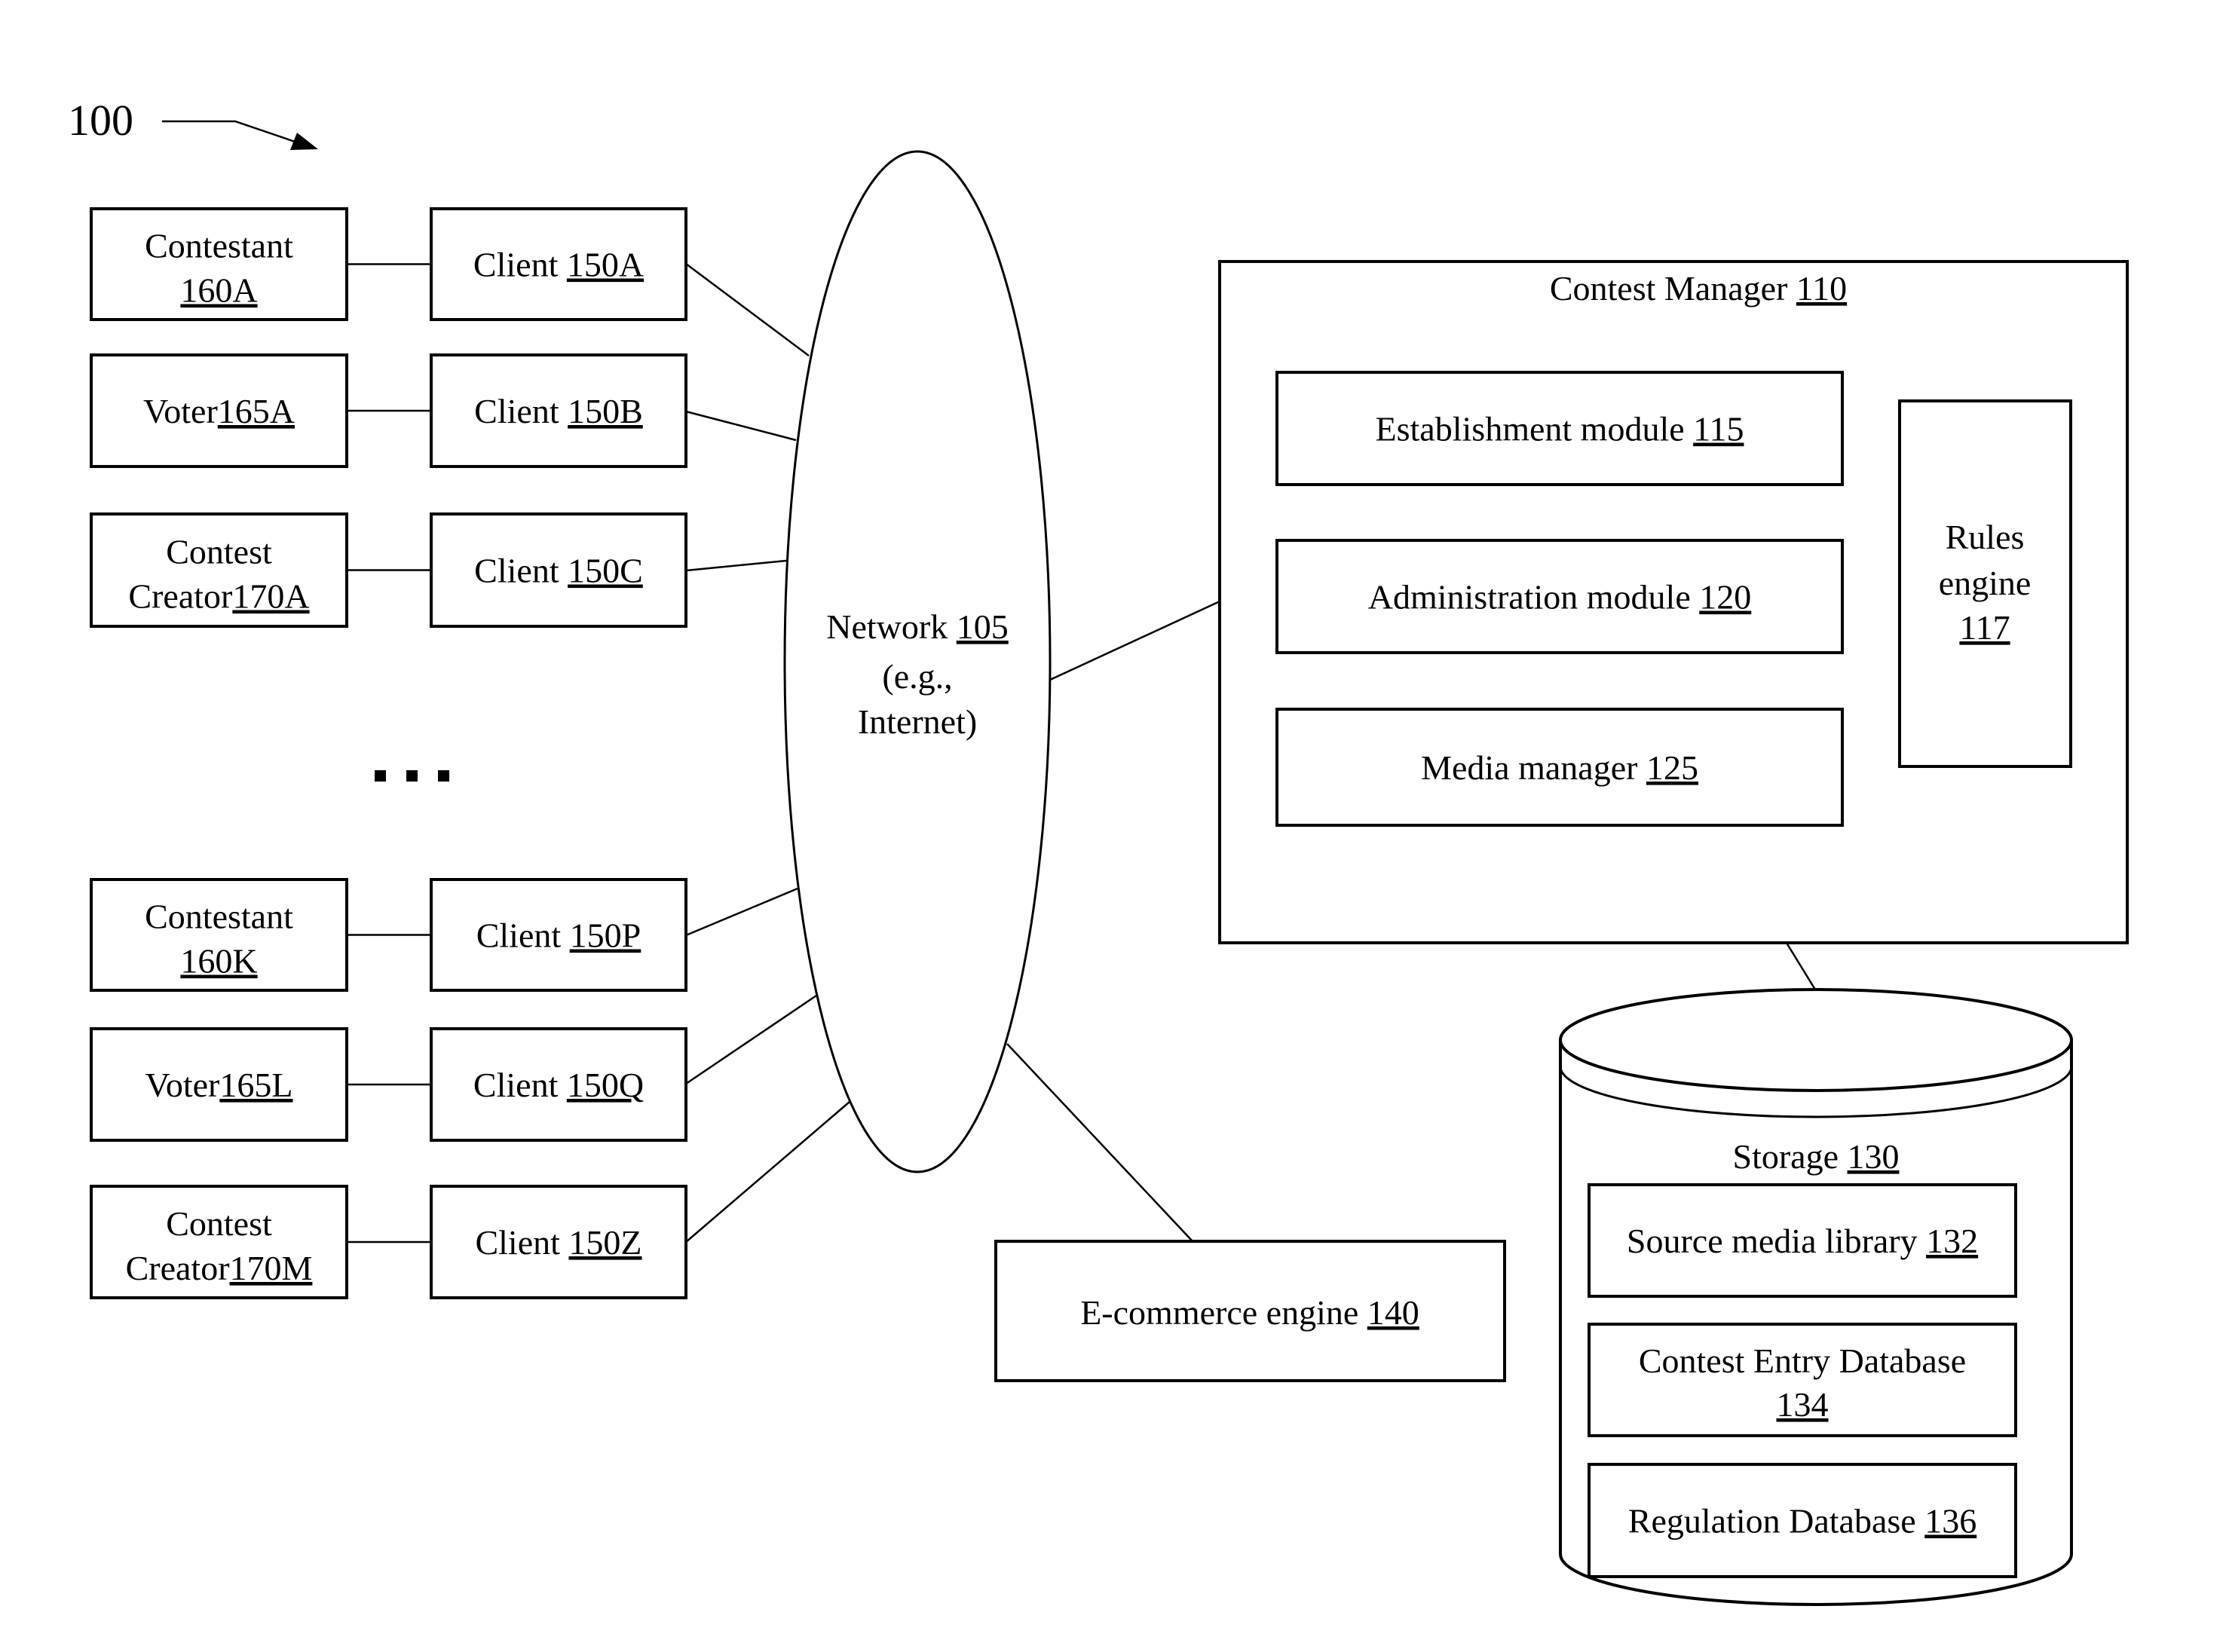 This screenshot has width=2226, height=1652. I want to click on client-node: Client 150A, so click(558, 264).